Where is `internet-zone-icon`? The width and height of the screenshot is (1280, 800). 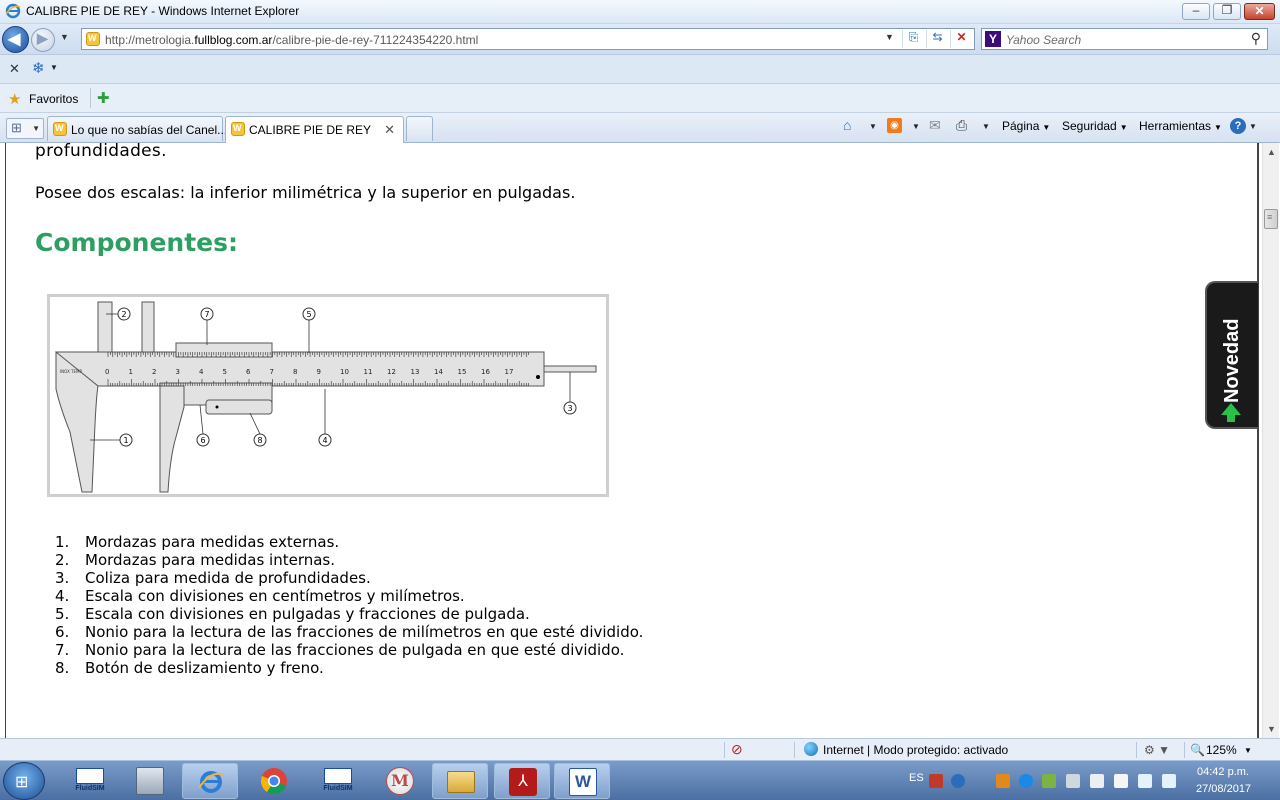 internet-zone-icon is located at coordinates (811, 749).